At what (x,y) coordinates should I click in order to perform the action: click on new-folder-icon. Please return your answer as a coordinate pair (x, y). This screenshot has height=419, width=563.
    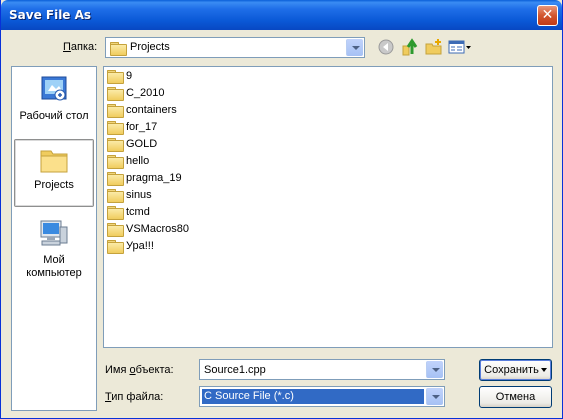
    Looking at the image, I should click on (434, 47).